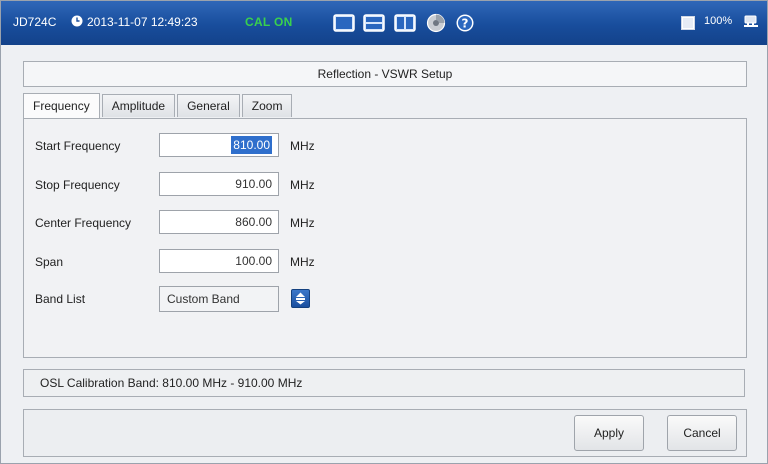  What do you see at coordinates (385, 433) in the screenshot?
I see `button-bar: Apply Cancel` at bounding box center [385, 433].